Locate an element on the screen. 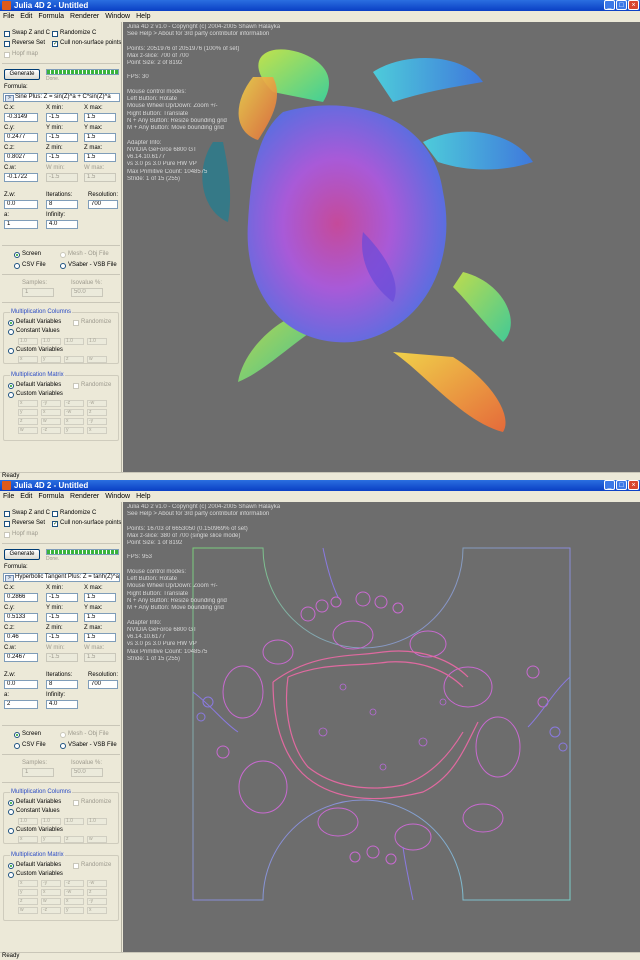 This screenshot has height=960, width=640. a-input: 2 is located at coordinates (21, 704).